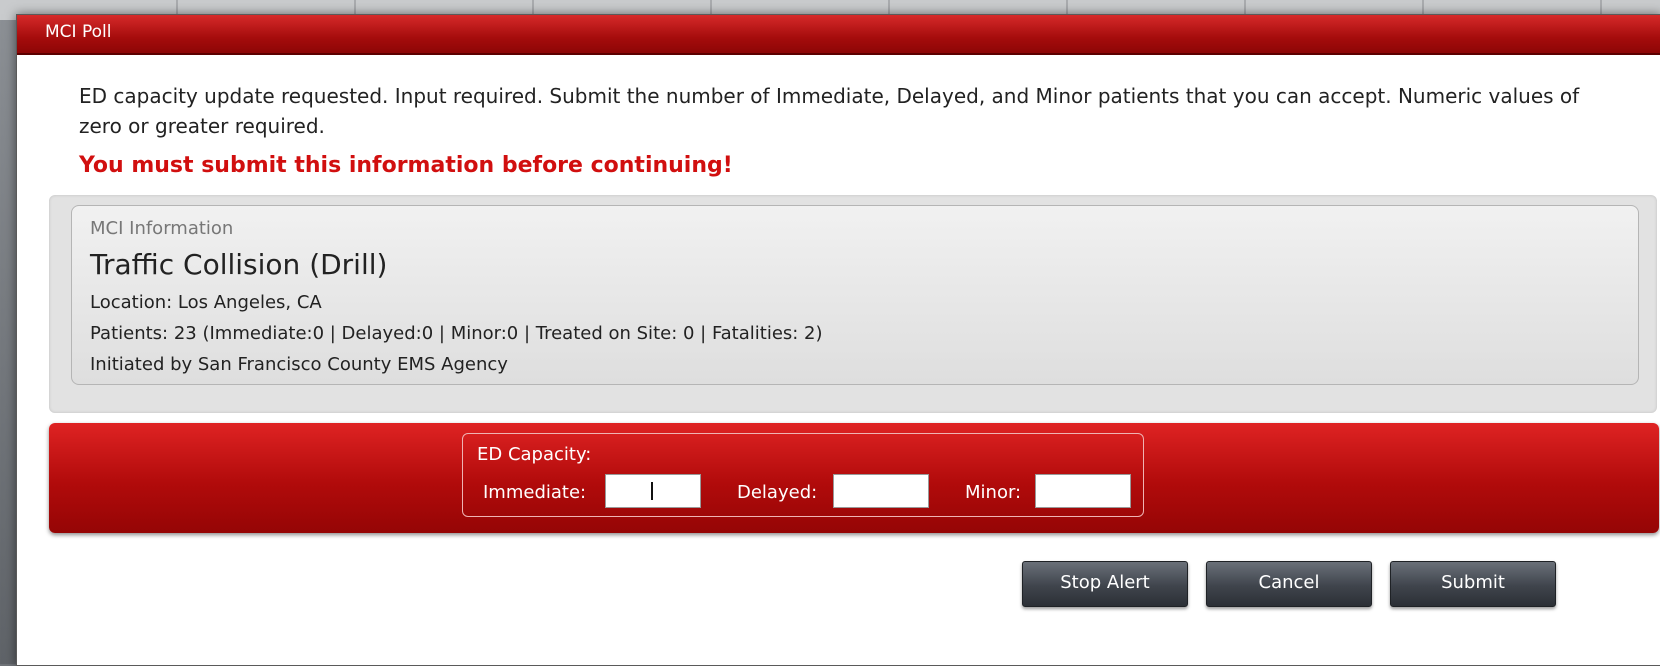 This screenshot has width=1660, height=666. Describe the element at coordinates (838, 35) in the screenshot. I see `dialog-title: MCI Poll` at that location.